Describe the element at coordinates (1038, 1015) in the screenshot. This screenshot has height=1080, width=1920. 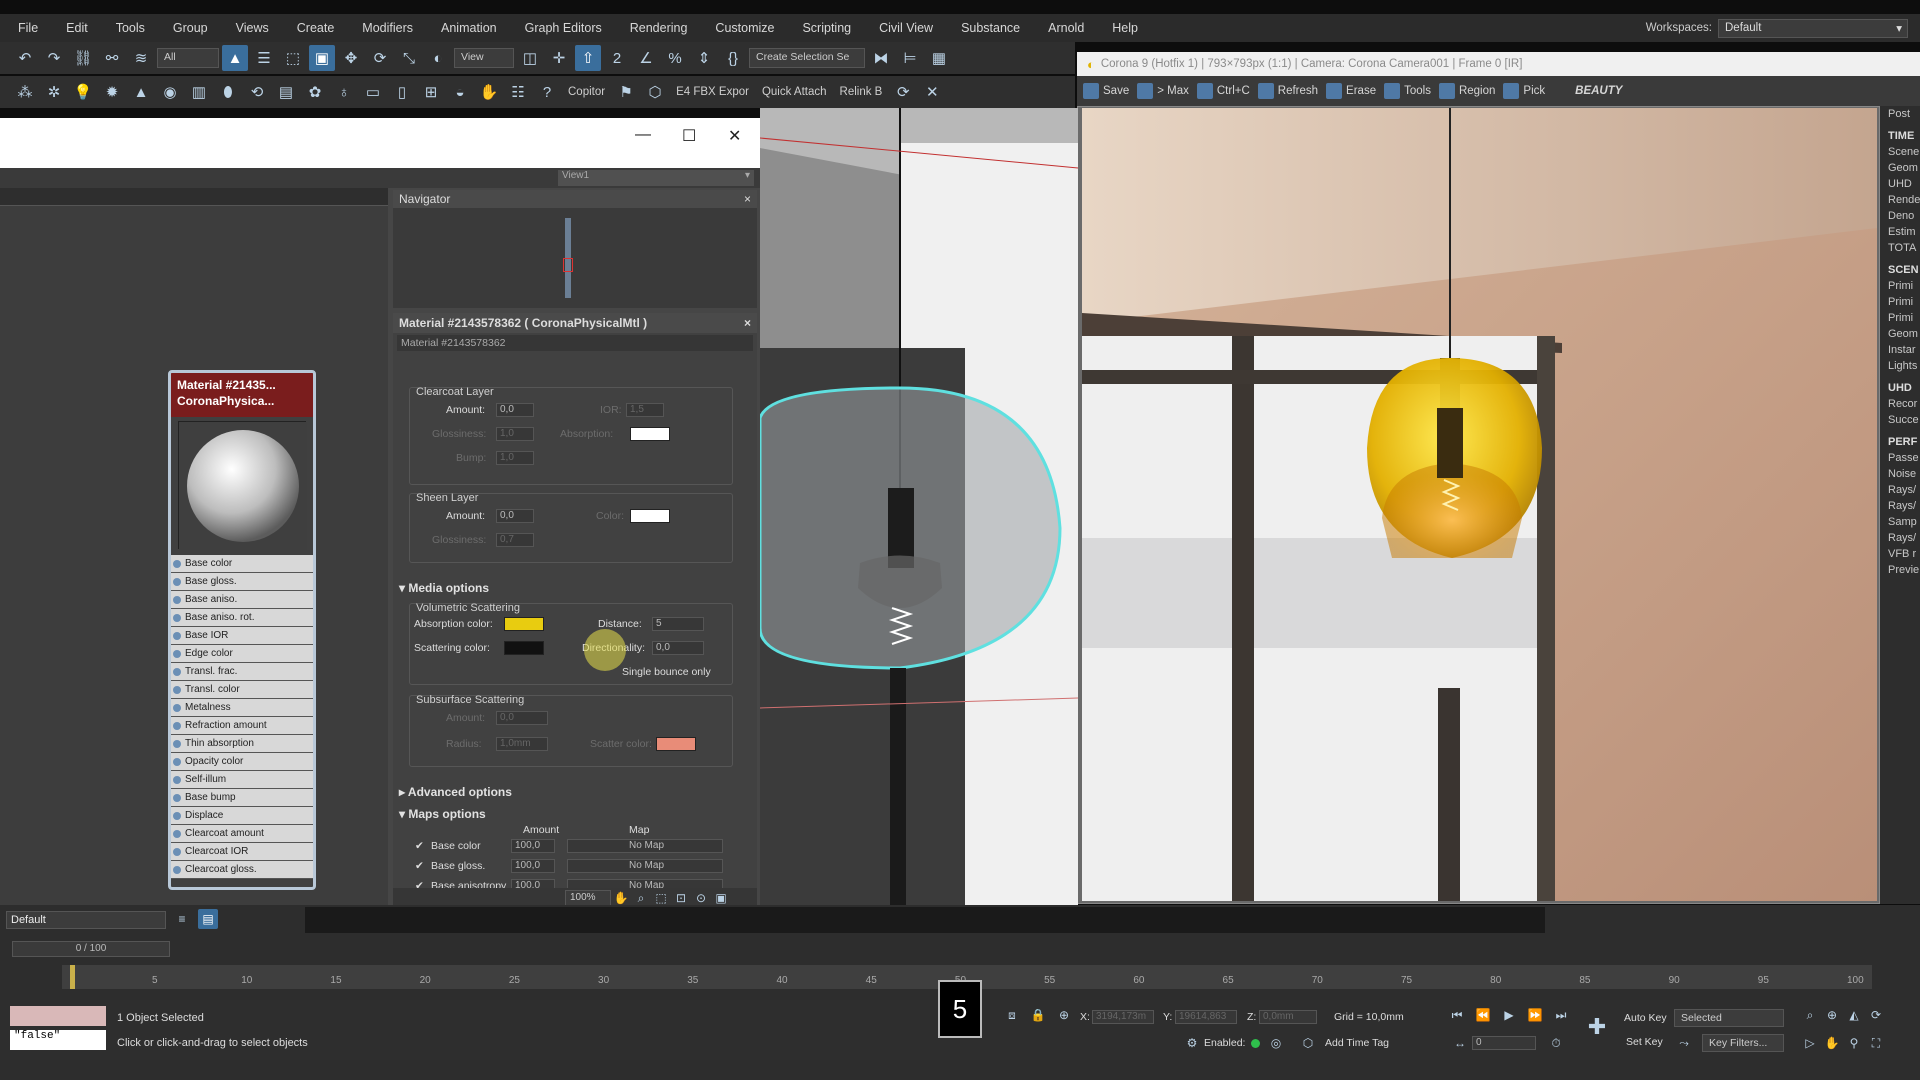
I see `lock-icon: 🔒` at that location.